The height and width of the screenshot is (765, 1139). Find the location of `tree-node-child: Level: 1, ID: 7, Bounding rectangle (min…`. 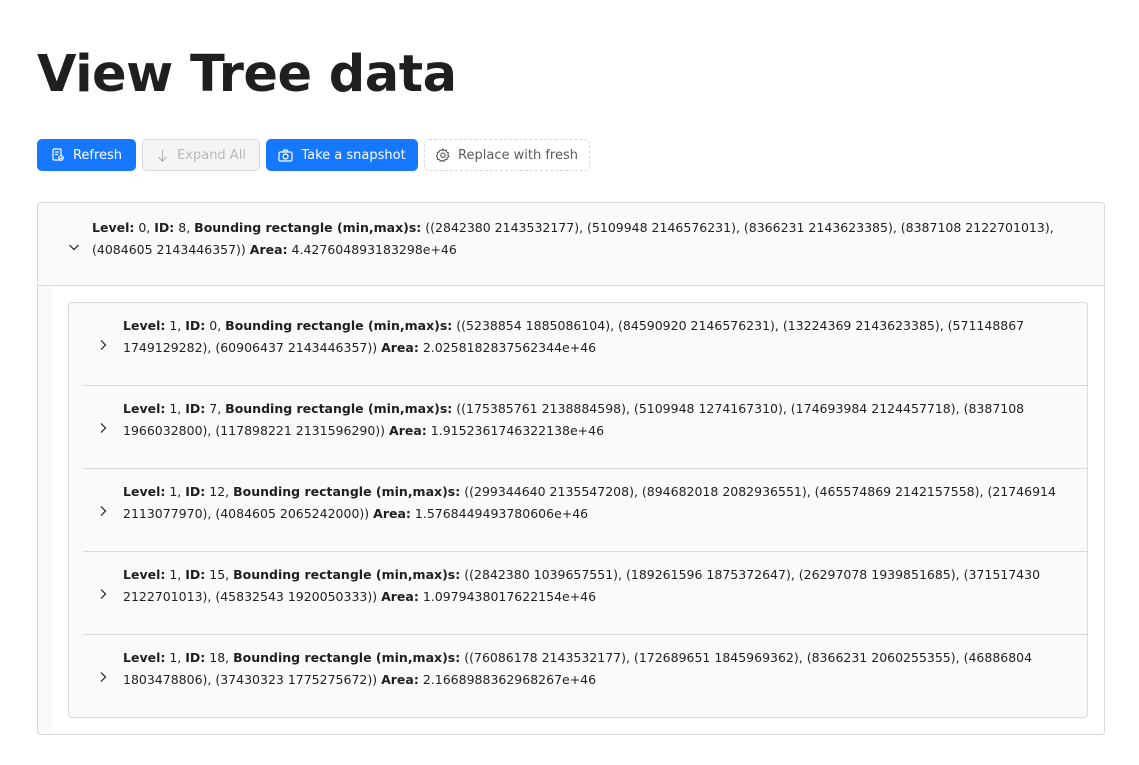

tree-node-child: Level: 1, ID: 7, Bounding rectangle (min… is located at coordinates (585, 427).